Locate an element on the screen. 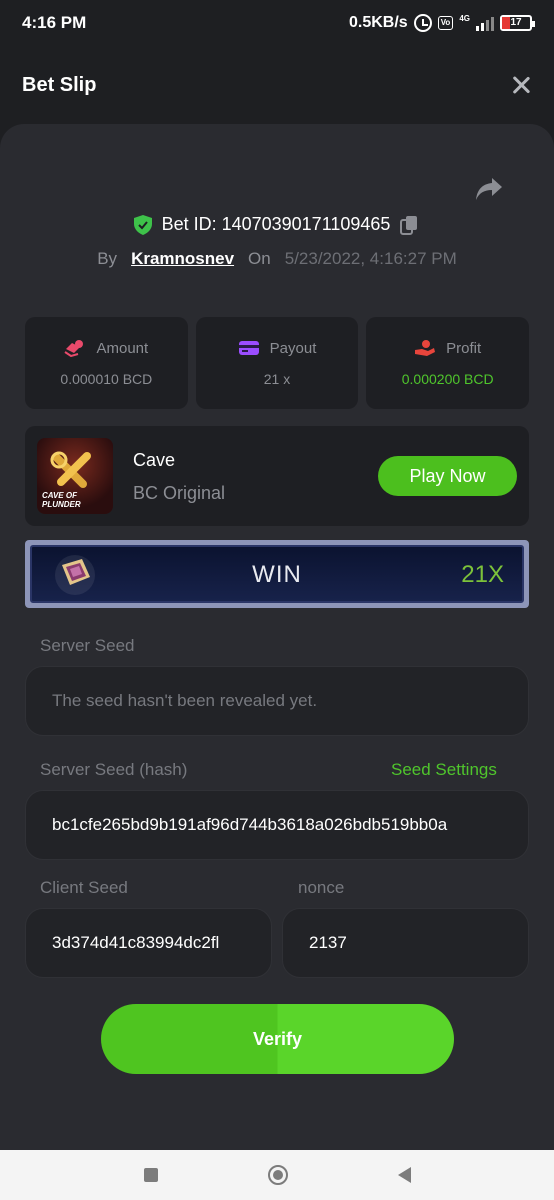 This screenshot has width=554, height=1200. share-icon is located at coordinates (489, 189).